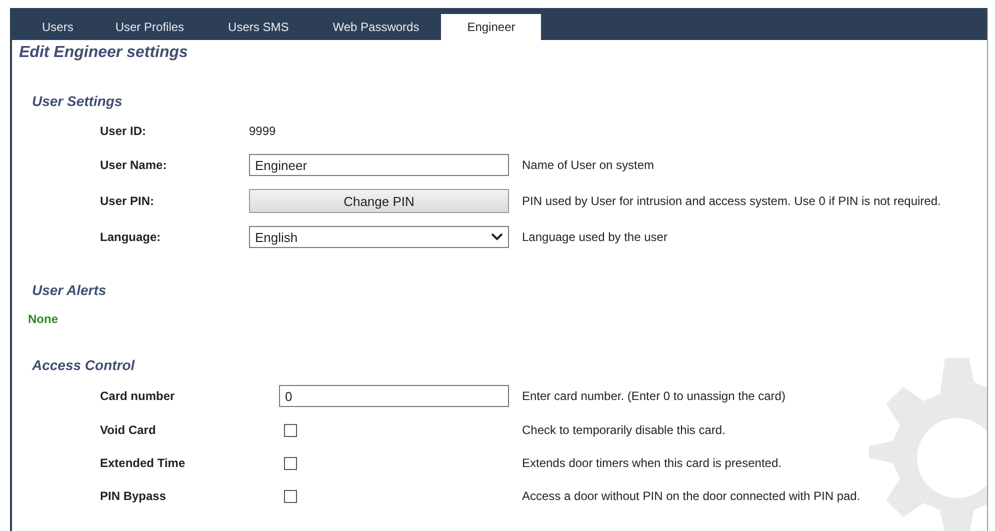 This screenshot has width=995, height=531. What do you see at coordinates (589, 165) in the screenshot?
I see `field-description: Name of User on system` at bounding box center [589, 165].